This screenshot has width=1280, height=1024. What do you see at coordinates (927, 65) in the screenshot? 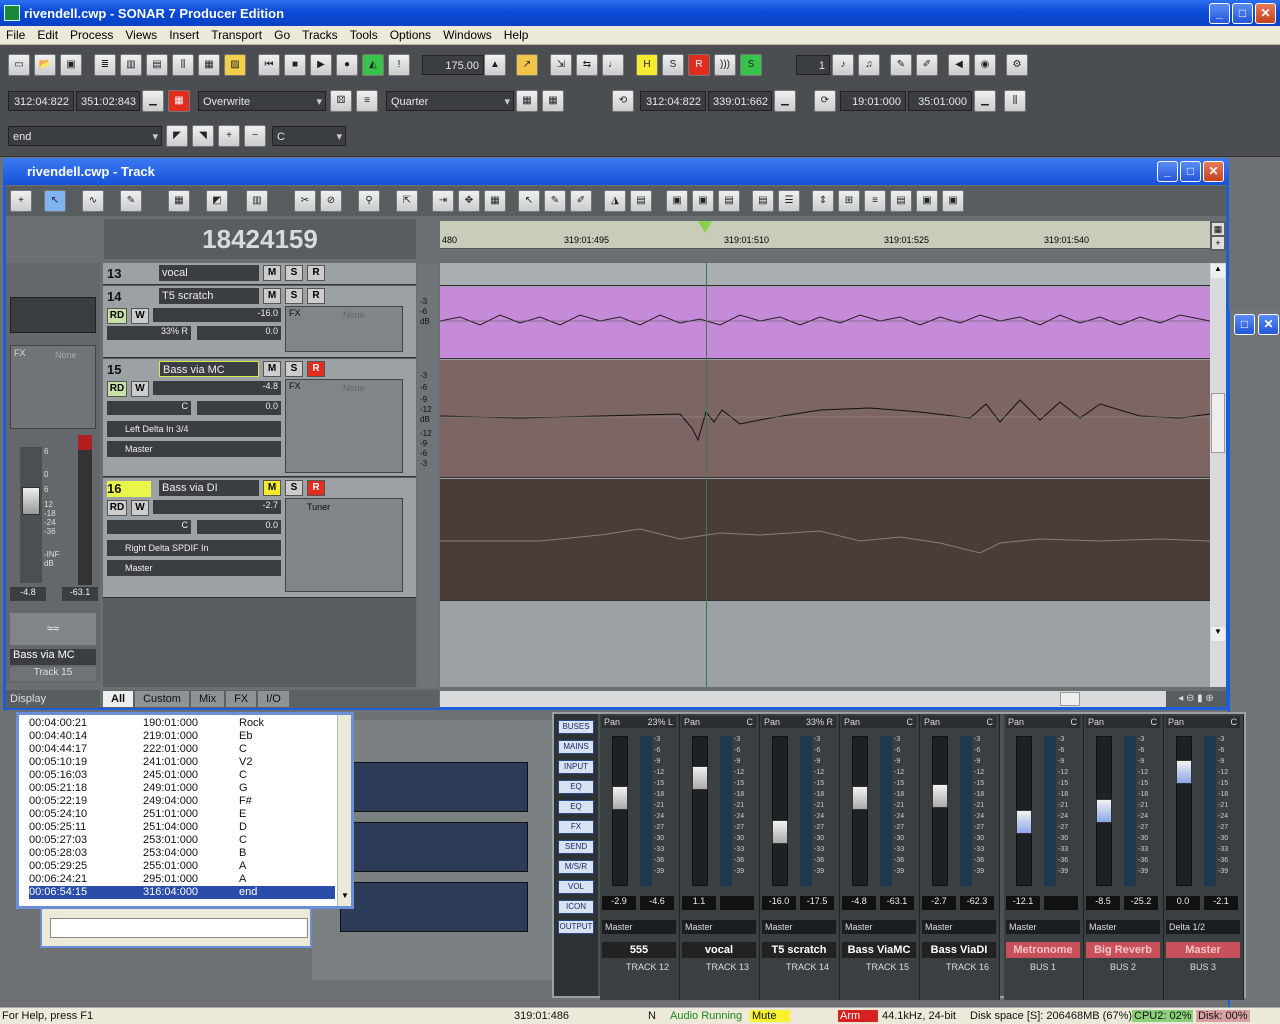
I see `edit-grid-icon: ✐` at bounding box center [927, 65].